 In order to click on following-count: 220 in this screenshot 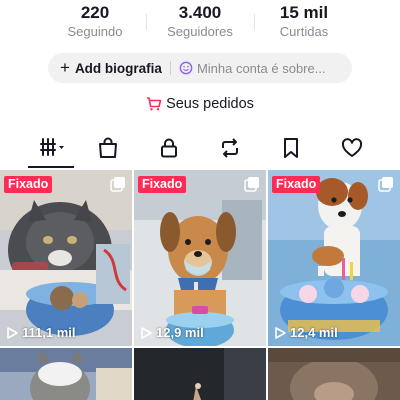, I will do `click(95, 12)`.